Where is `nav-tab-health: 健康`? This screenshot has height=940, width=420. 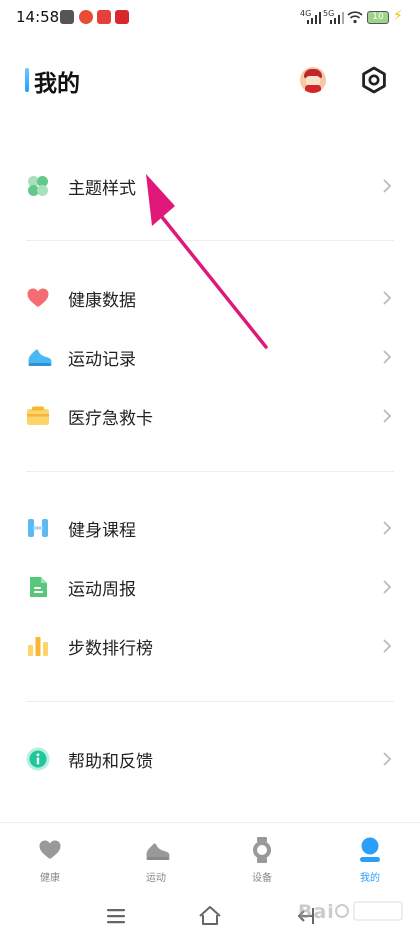 nav-tab-health: 健康 is located at coordinates (50, 856).